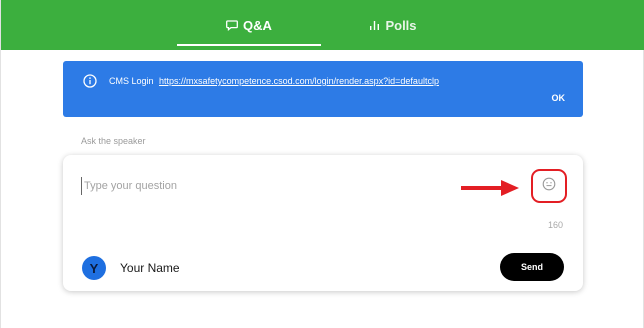 The width and height of the screenshot is (644, 328). Describe the element at coordinates (555, 225) in the screenshot. I see `char-counter: 160` at that location.